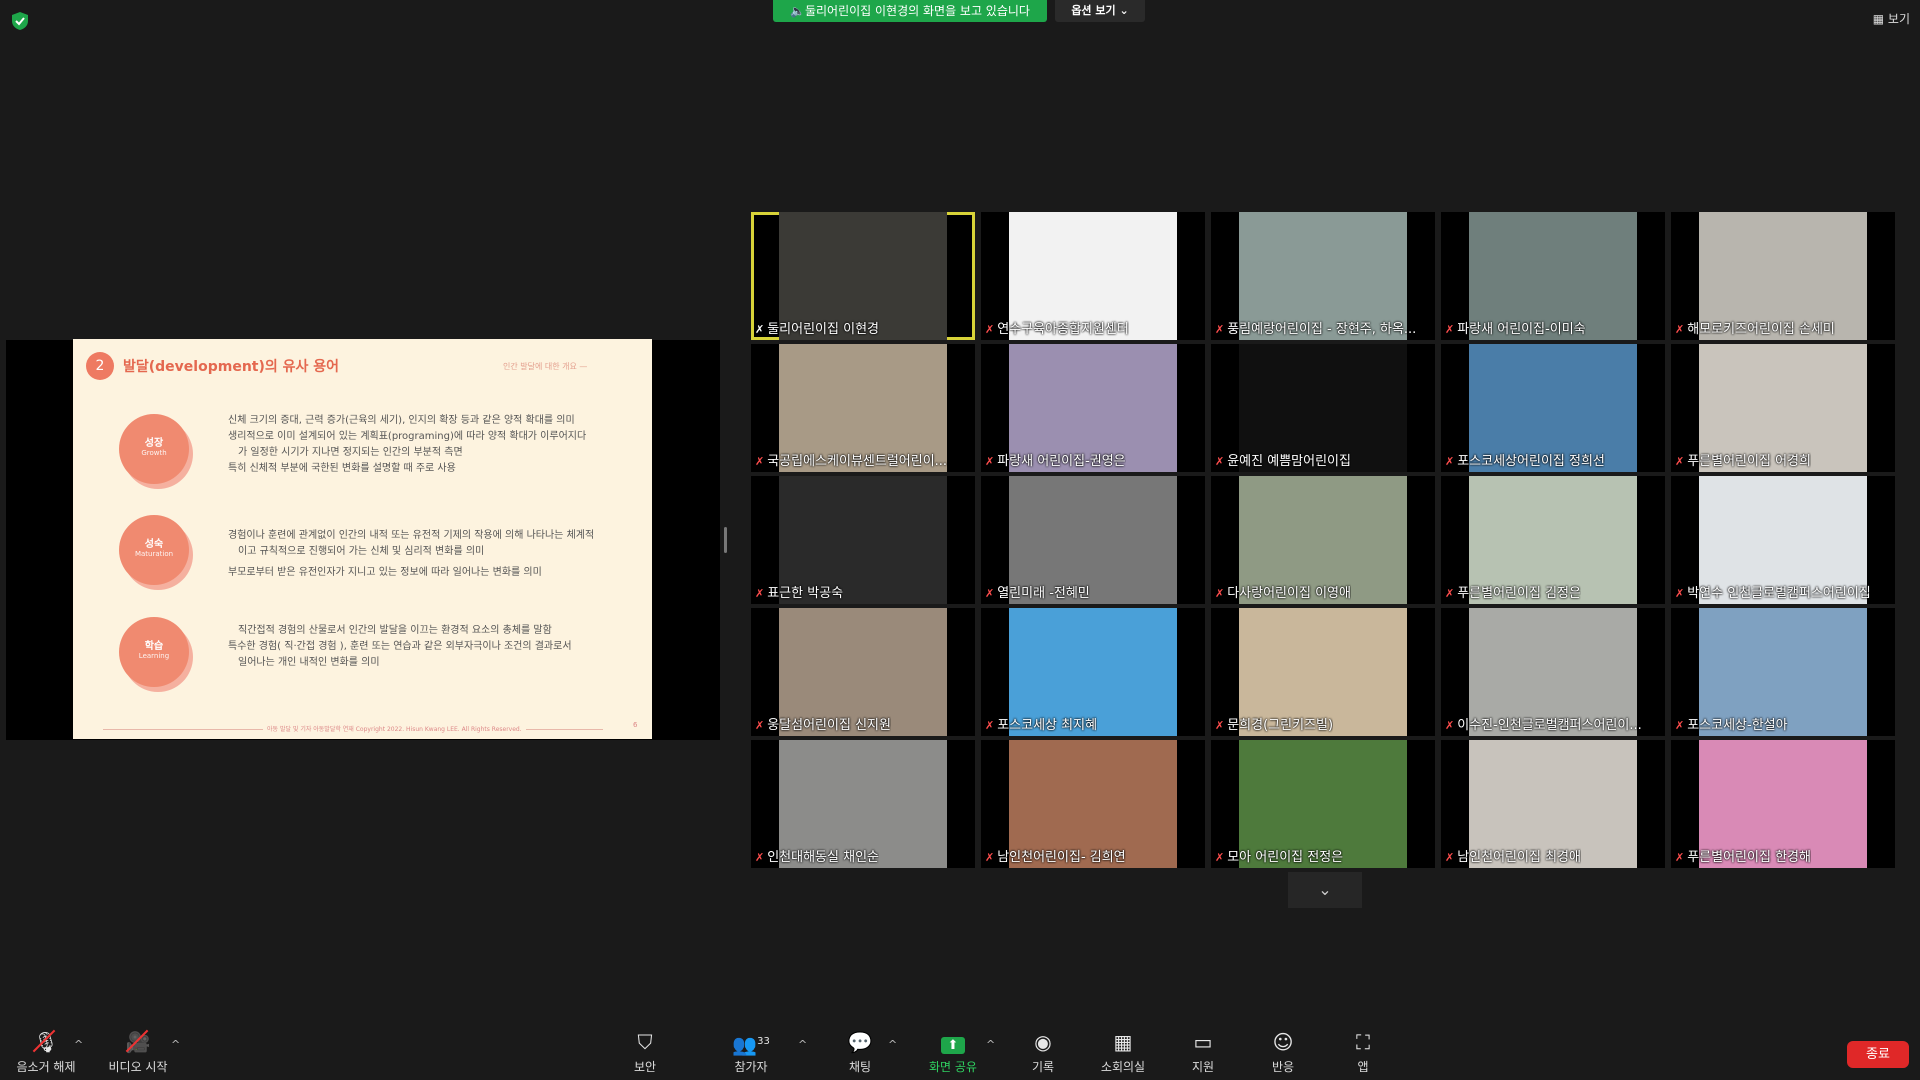 The image size is (1920, 1080). I want to click on participant-tile: ✗ 남인천어린이집- 김희연, so click(1093, 804).